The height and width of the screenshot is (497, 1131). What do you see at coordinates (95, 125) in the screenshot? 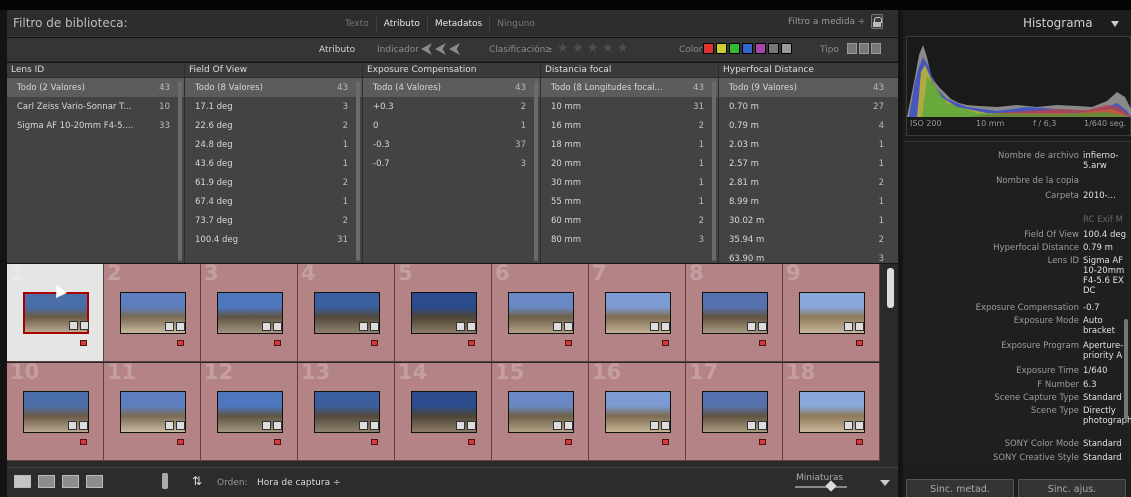
I see `list-item: Sigma AF 10-20mm F4-5.... 33` at bounding box center [95, 125].